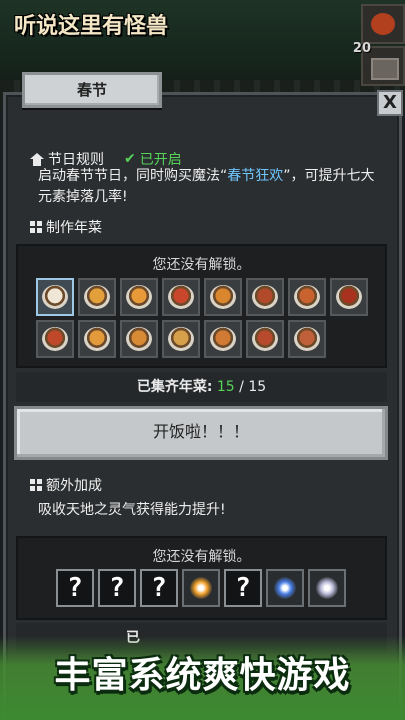 This screenshot has height=720, width=405. I want to click on collected-counter: 已集齐年菜: 15 / 15, so click(201, 387).